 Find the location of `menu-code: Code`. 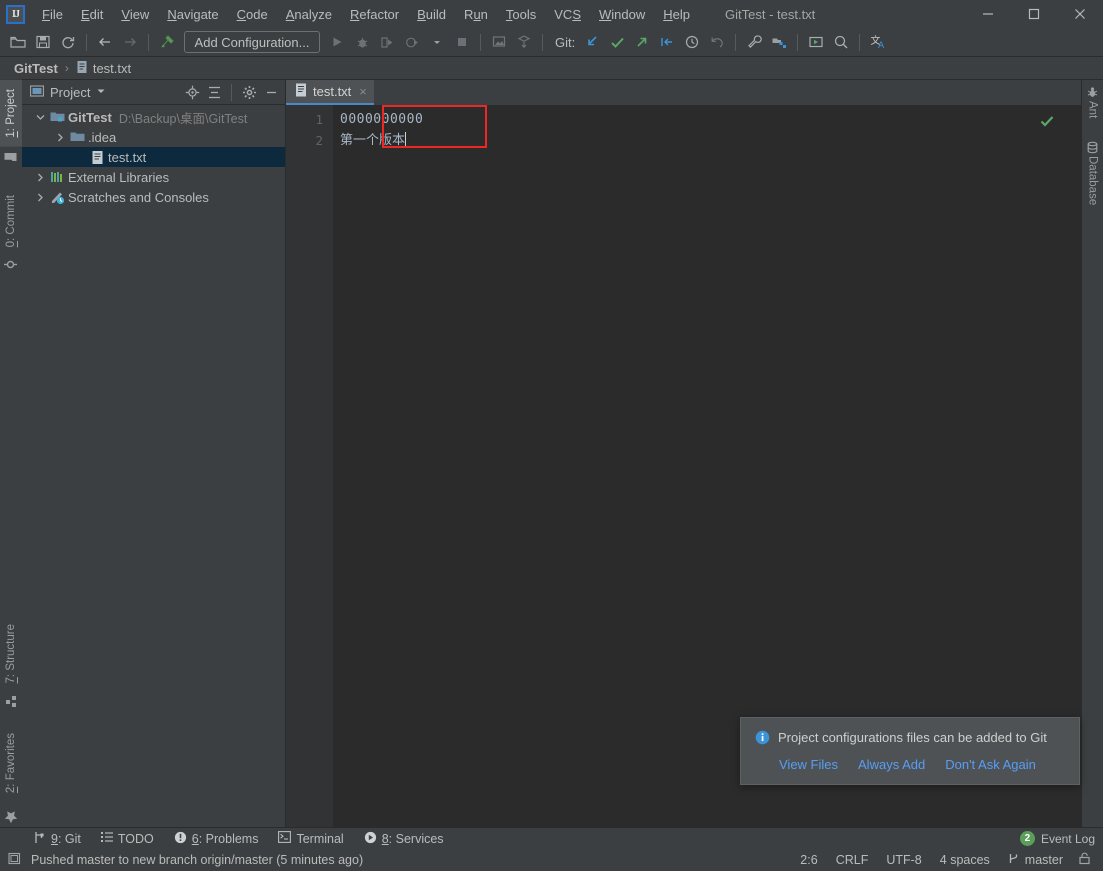

menu-code: Code is located at coordinates (252, 14).